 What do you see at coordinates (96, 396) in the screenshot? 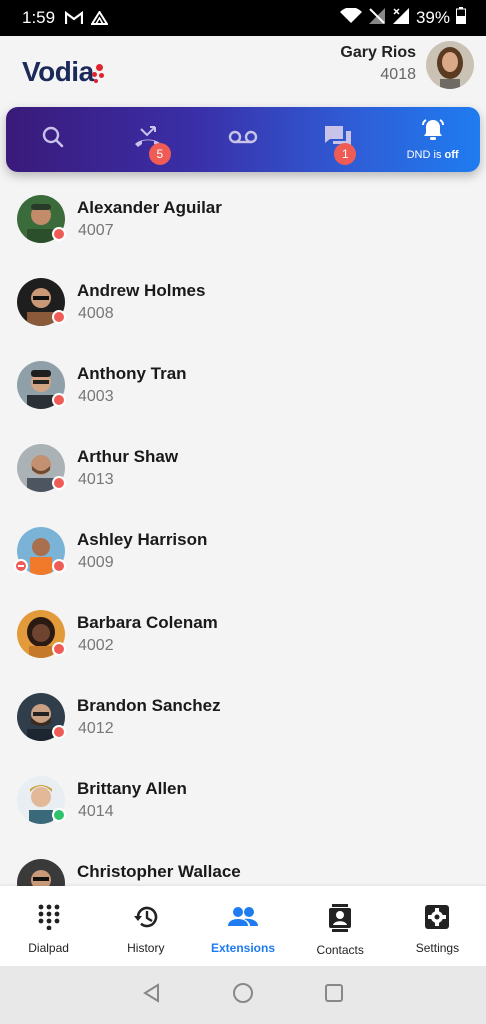
I see `extension-number: 4003` at bounding box center [96, 396].